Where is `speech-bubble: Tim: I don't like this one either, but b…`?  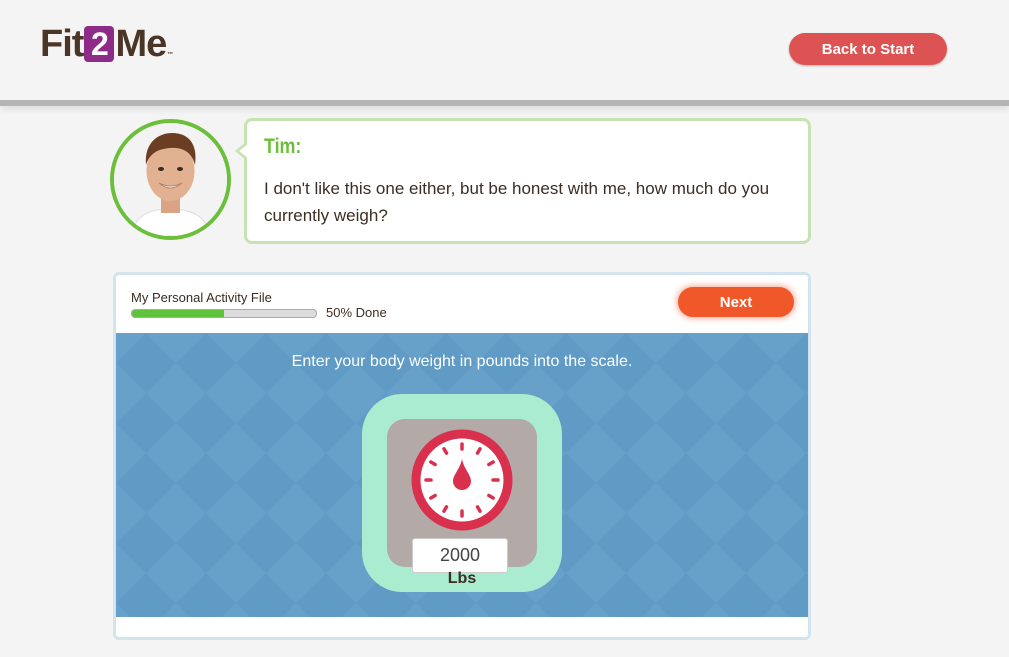
speech-bubble: Tim: I don't like this one either, but b… is located at coordinates (523, 181).